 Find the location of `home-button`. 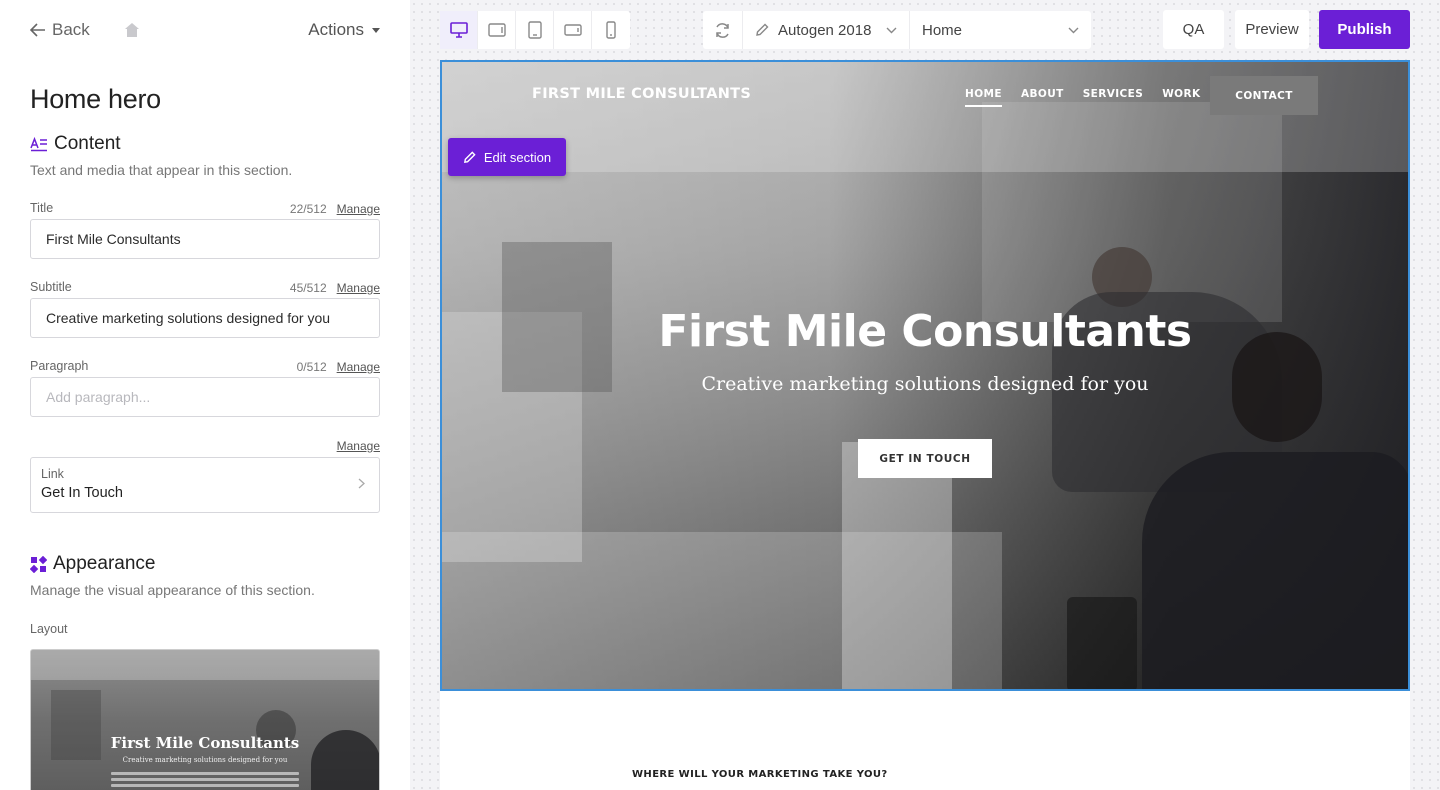

home-button is located at coordinates (132, 30).